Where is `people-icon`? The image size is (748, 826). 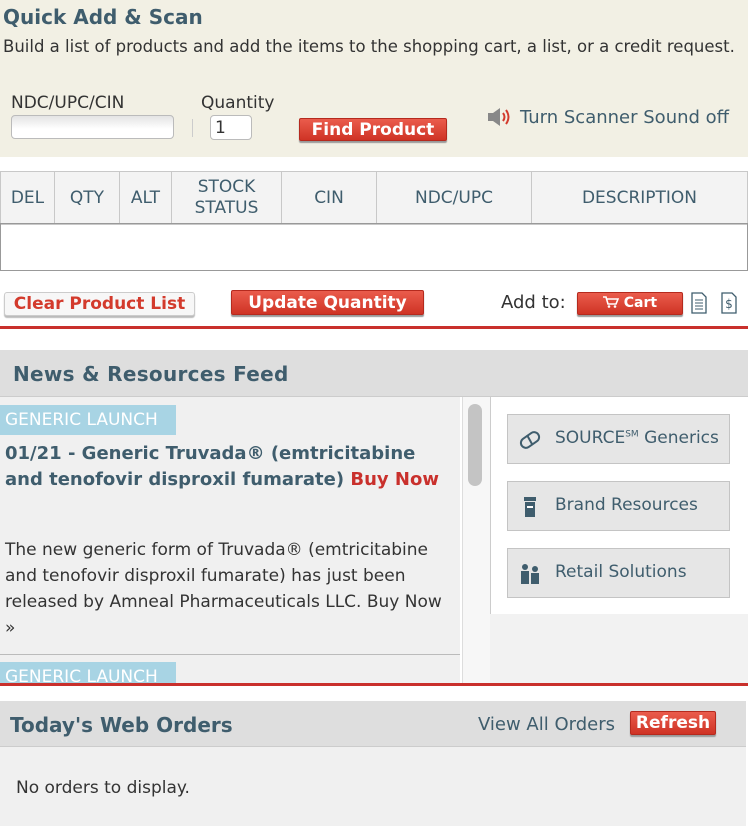
people-icon is located at coordinates (530, 574).